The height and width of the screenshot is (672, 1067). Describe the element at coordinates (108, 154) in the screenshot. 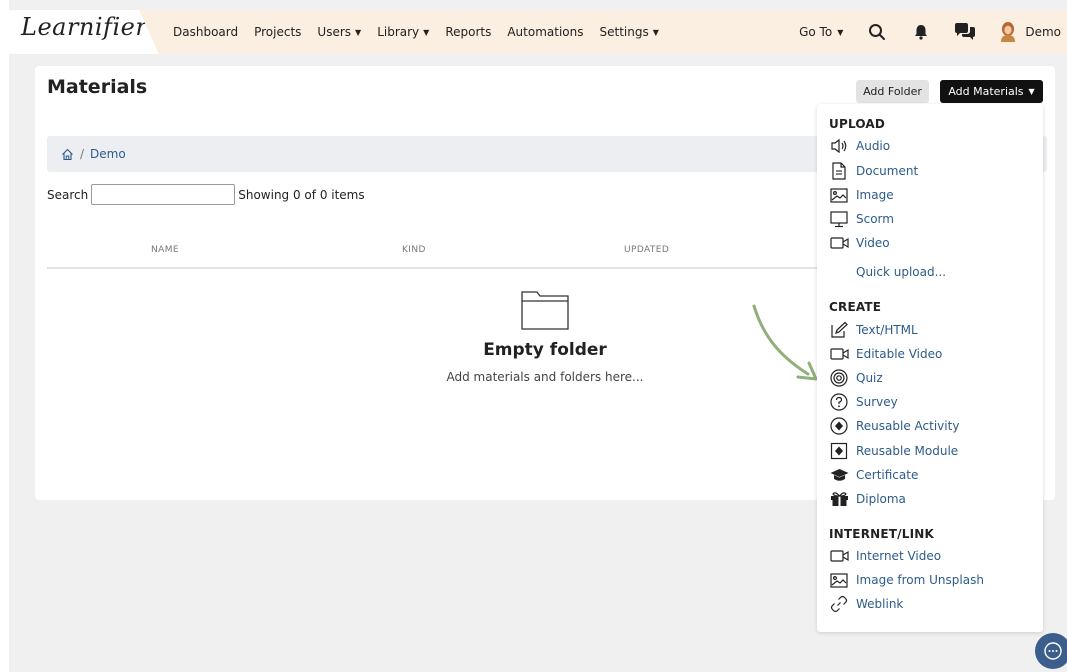

I see `breadcrumb-item-demo: Demo` at that location.